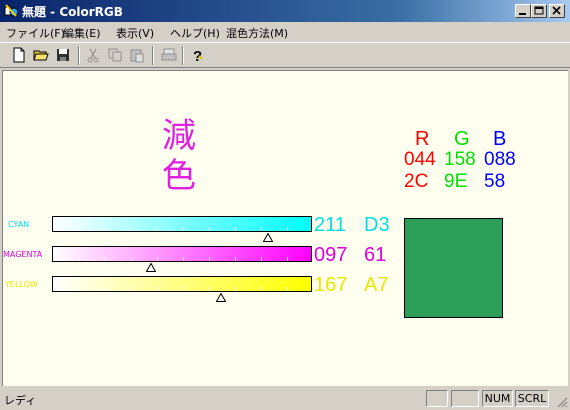  Describe the element at coordinates (495, 181) in the screenshot. I see `blue-hex-value: 58` at that location.